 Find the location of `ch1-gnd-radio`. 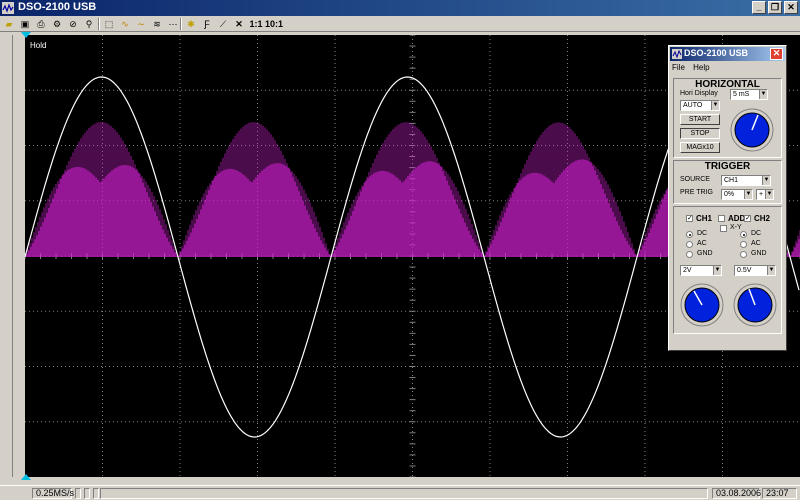

ch1-gnd-radio is located at coordinates (689, 254).